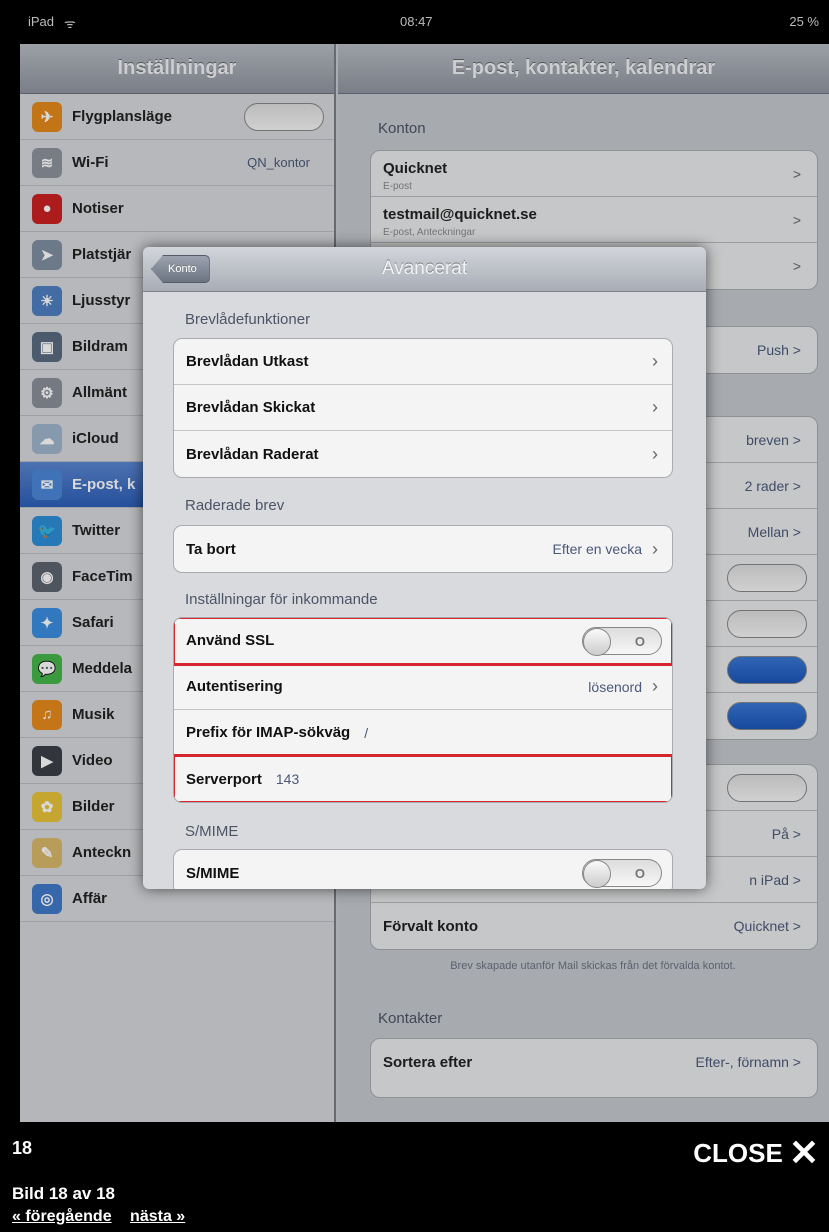  I want to click on use-ssl-row: Använd SSL O, so click(423, 642).